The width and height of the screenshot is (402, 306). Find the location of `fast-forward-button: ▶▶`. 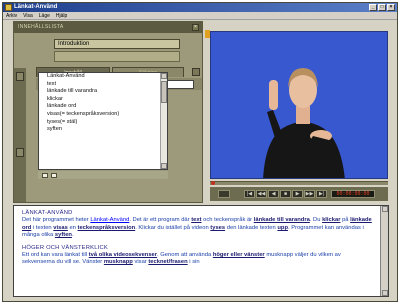

fast-forward-button: ▶▶ is located at coordinates (309, 194).